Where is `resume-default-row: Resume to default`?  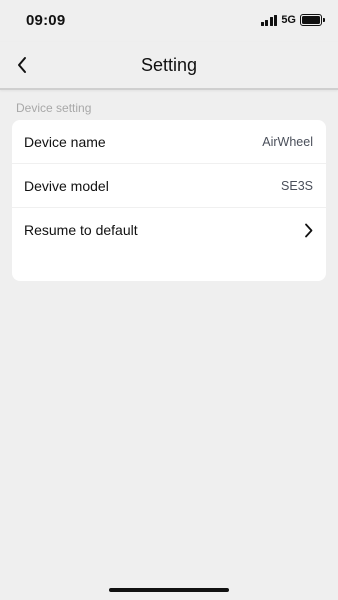
resume-default-row: Resume to default is located at coordinates (169, 230).